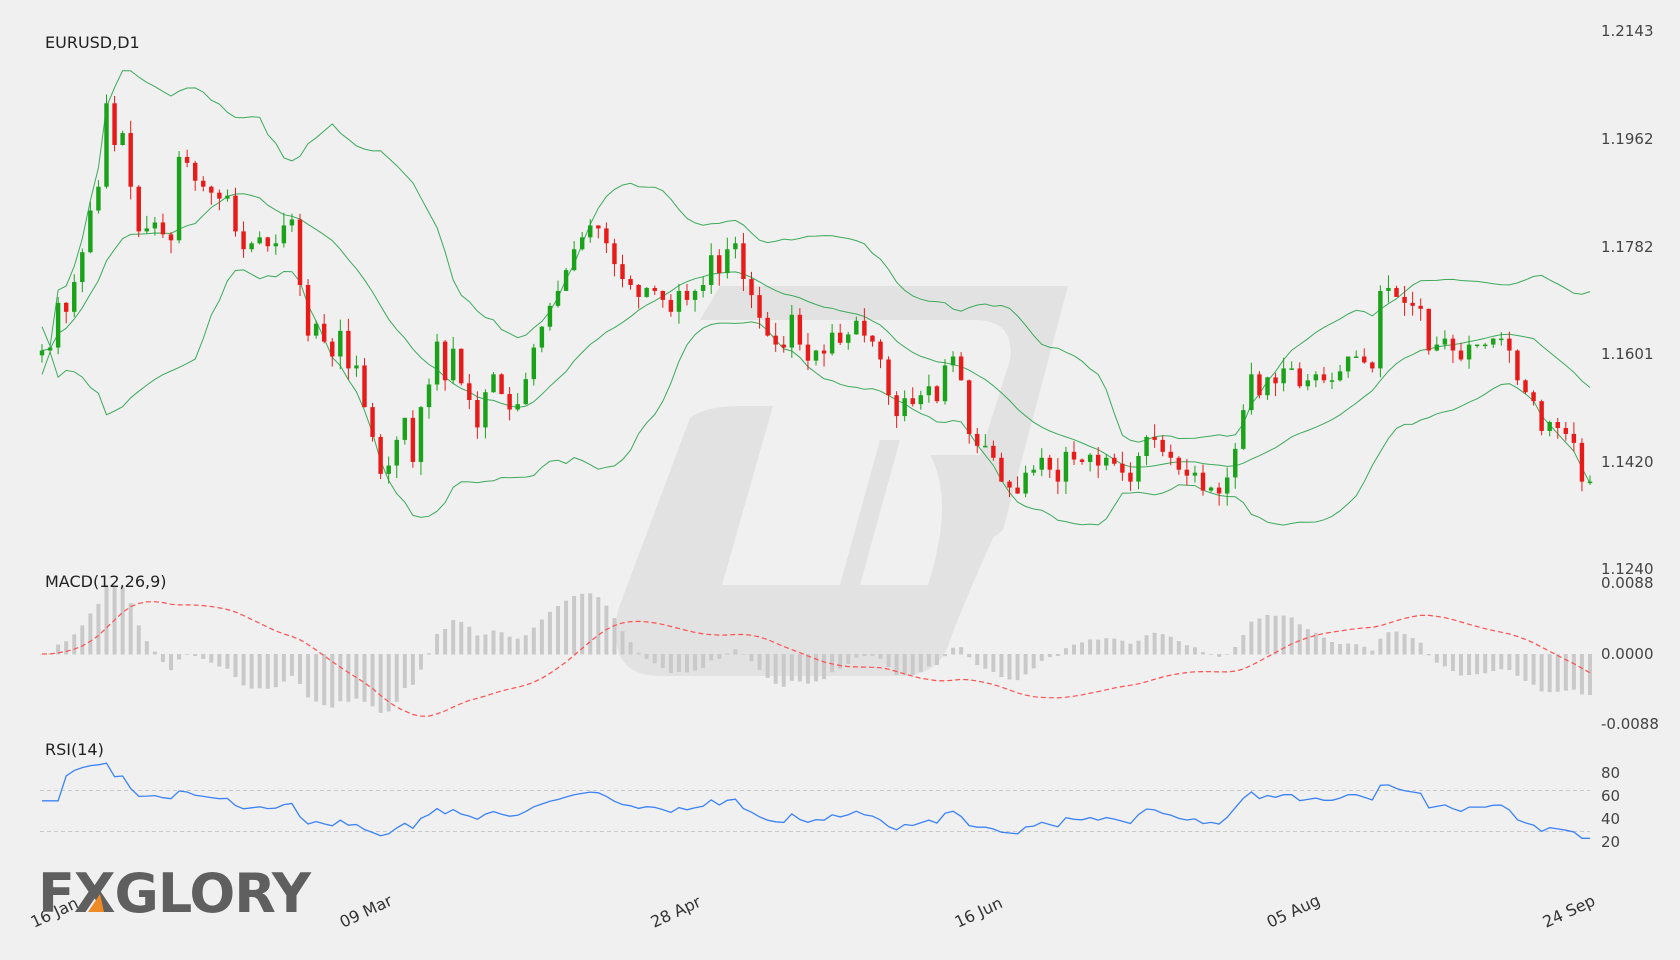 Image resolution: width=1680 pixels, height=960 pixels. I want to click on macd-tick: 0.0000, so click(1627, 654).